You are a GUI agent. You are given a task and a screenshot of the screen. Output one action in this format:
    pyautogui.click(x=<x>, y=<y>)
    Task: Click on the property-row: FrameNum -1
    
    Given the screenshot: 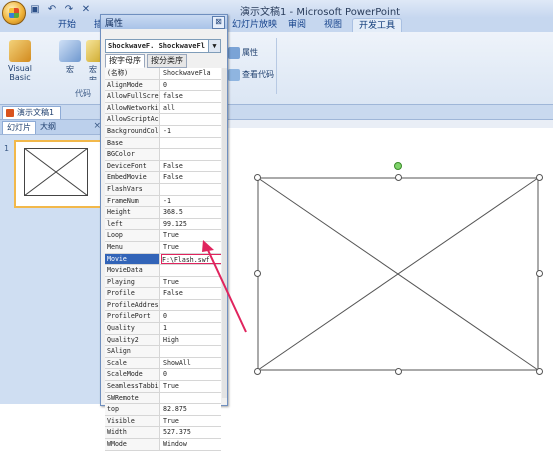 What is the action you would take?
    pyautogui.click(x=163, y=201)
    